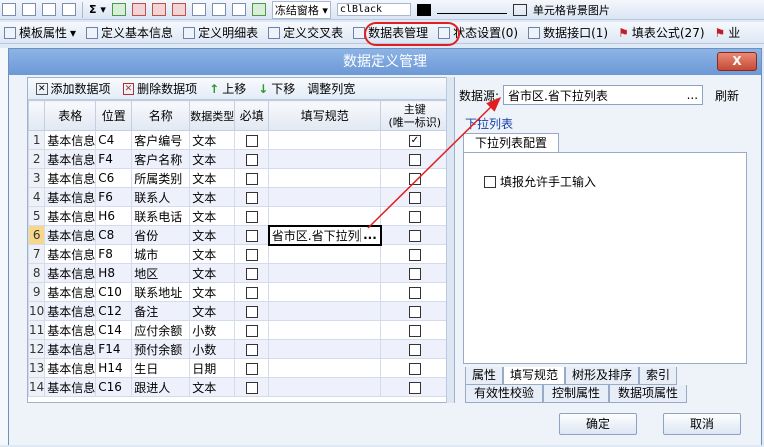 This screenshot has height=447, width=764. What do you see at coordinates (434, 162) in the screenshot?
I see `annotation-arrow` at bounding box center [434, 162].